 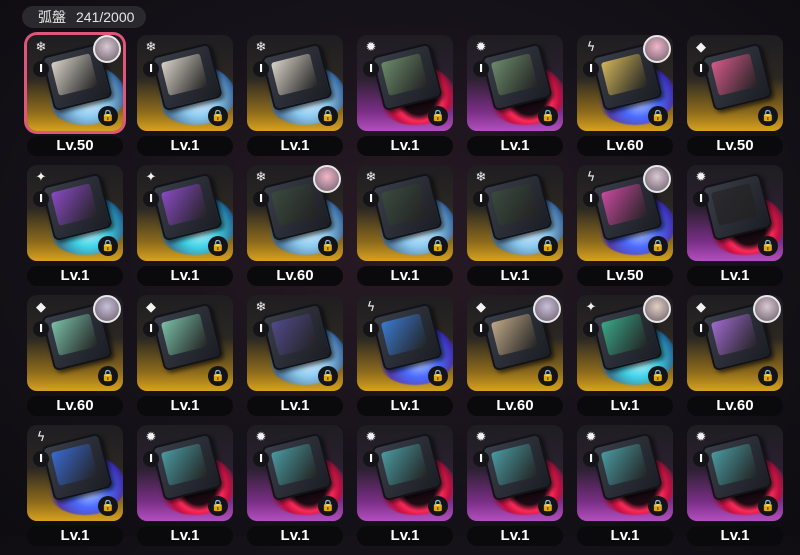 I want to click on disc-item: ϟ Ⅰ 🔒 Lv.60, so click(x=626, y=100).